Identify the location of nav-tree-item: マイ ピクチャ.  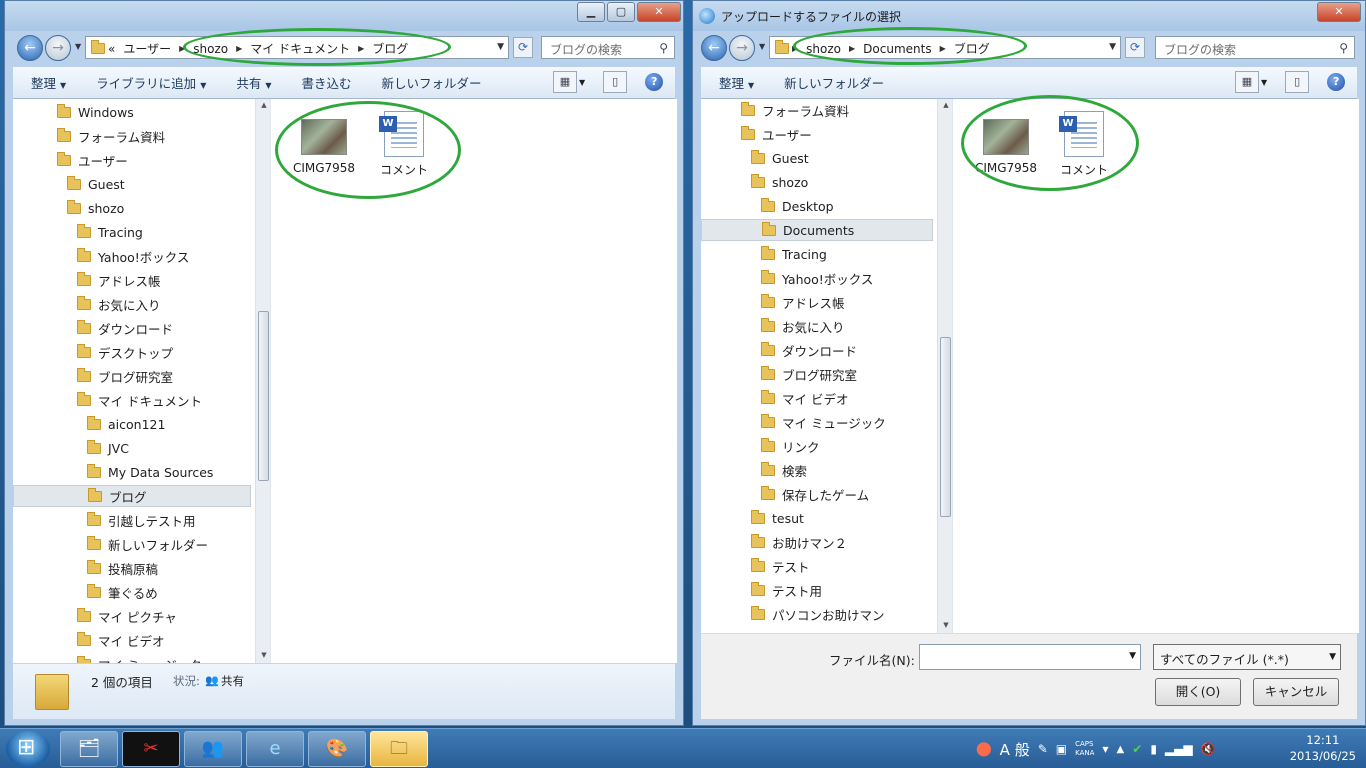
(127, 616).